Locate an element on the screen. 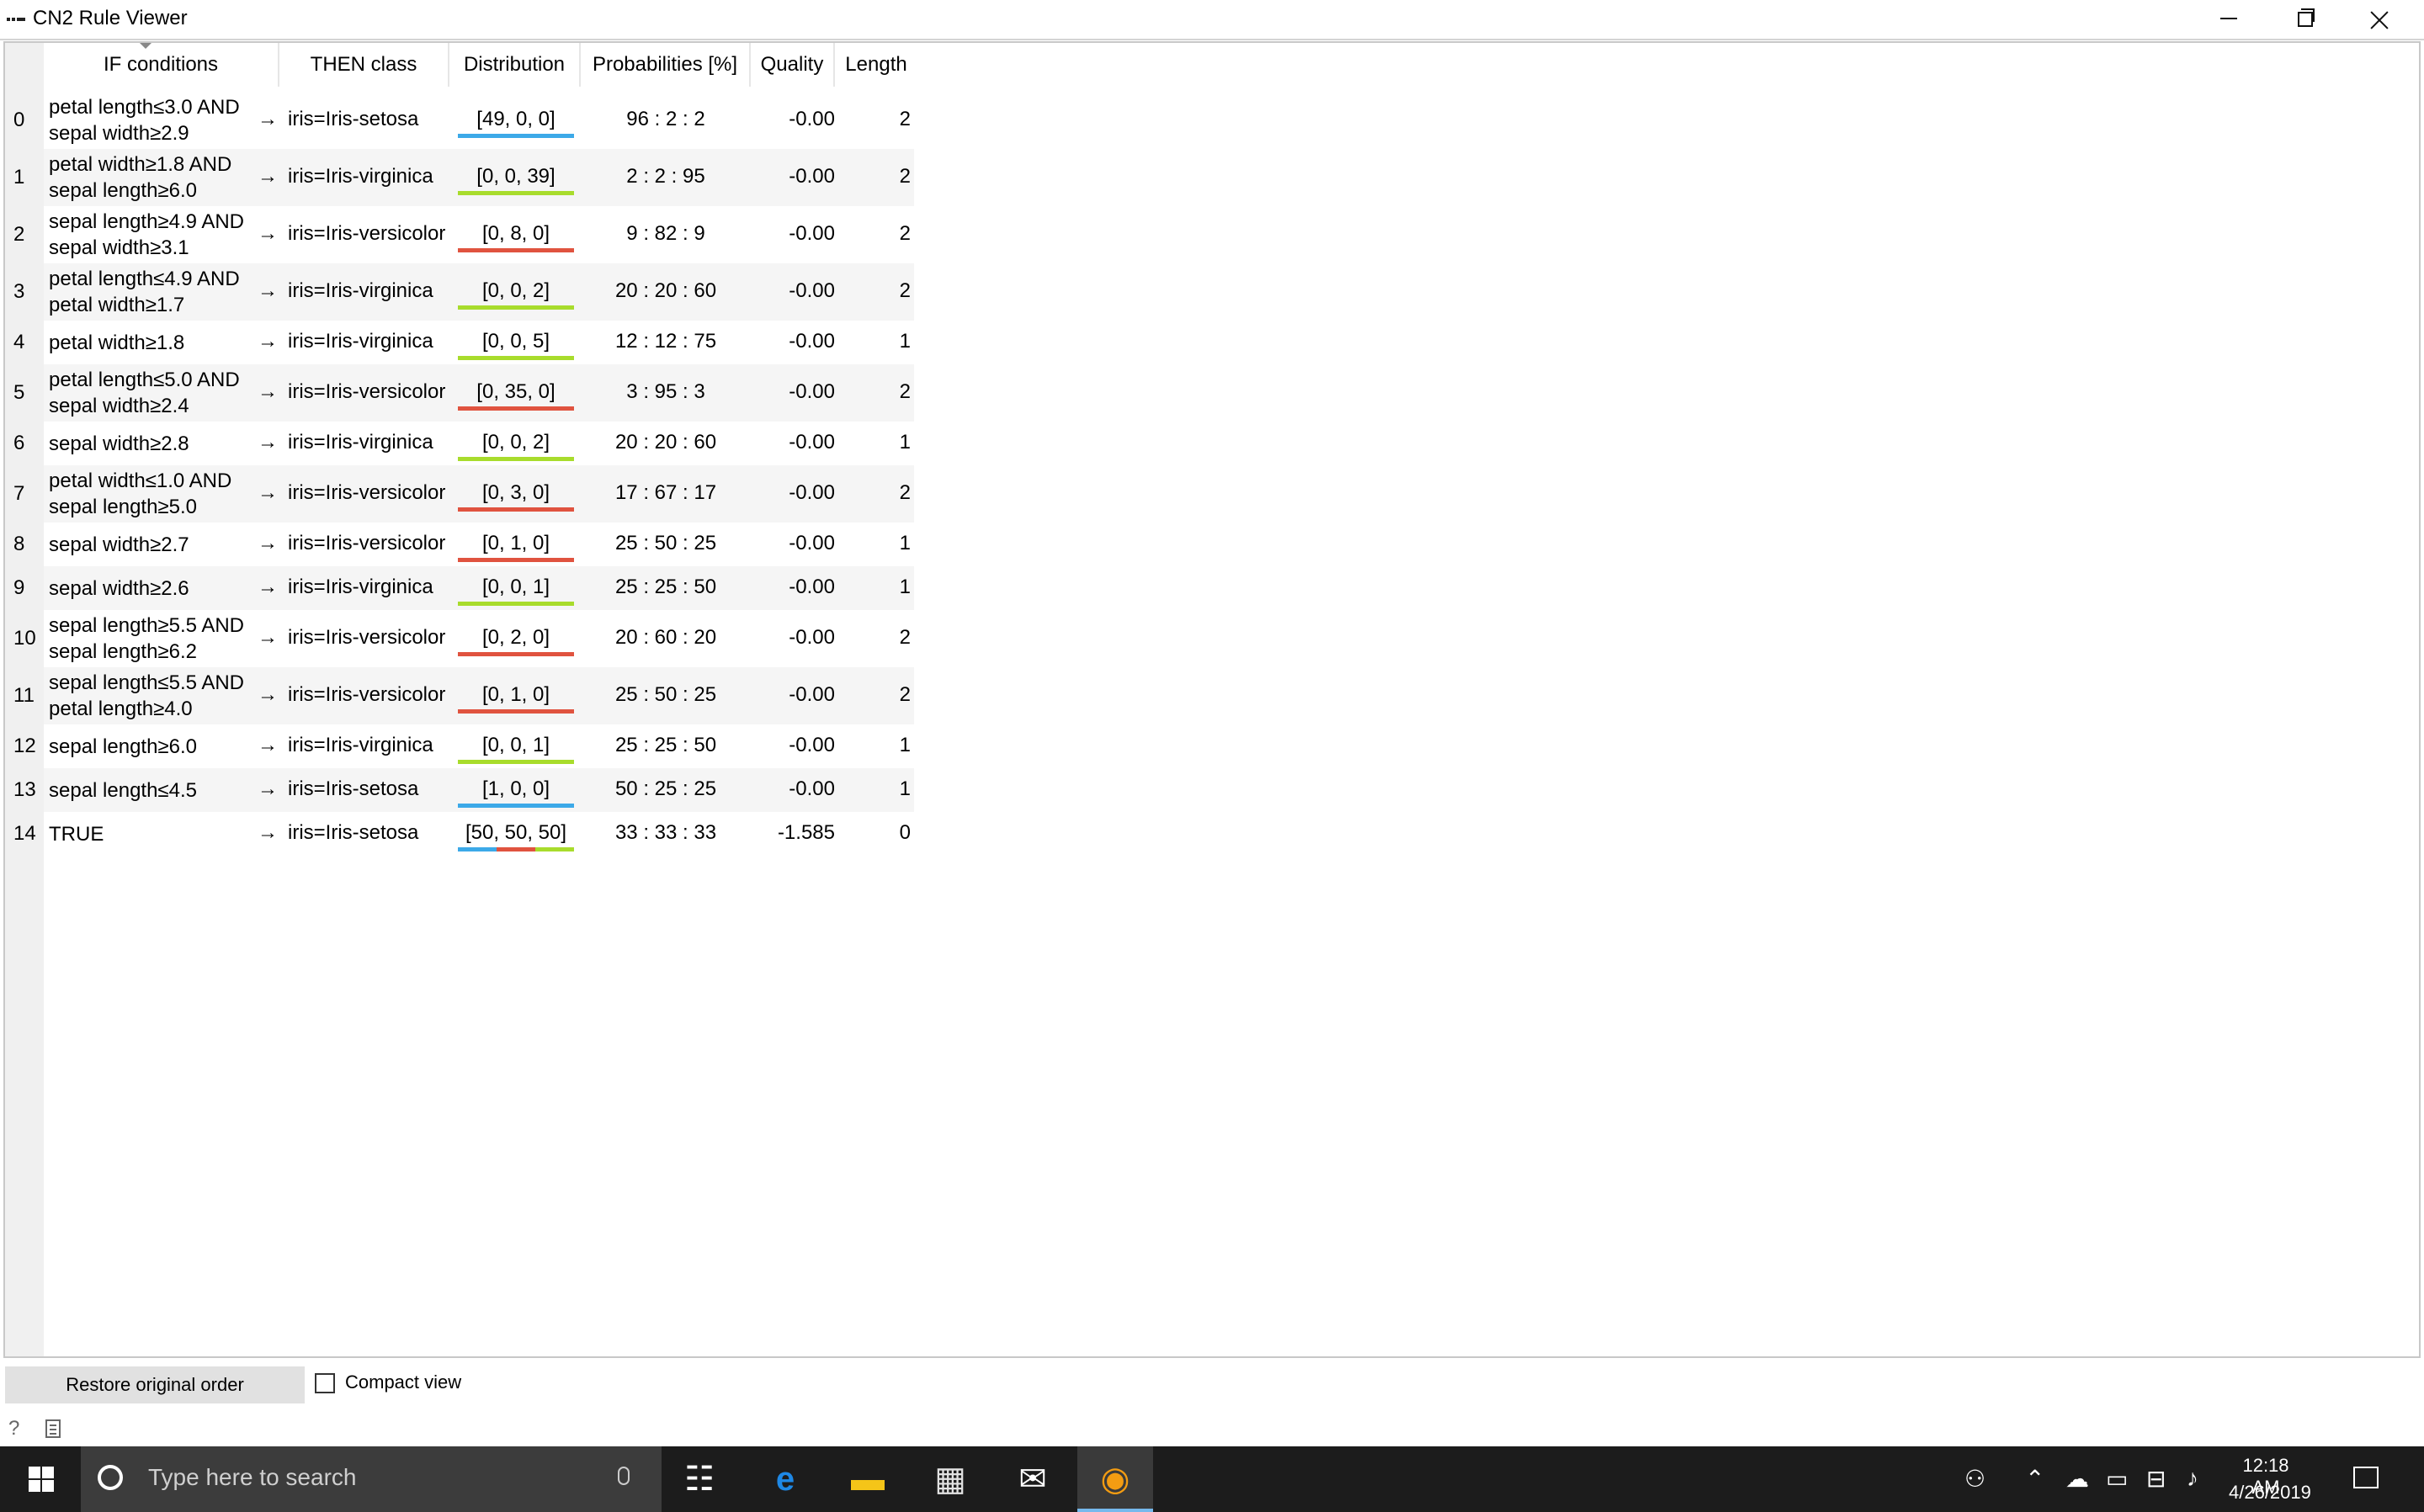 This screenshot has width=2424, height=1512. orange-app-button: ◉ is located at coordinates (1115, 1479).